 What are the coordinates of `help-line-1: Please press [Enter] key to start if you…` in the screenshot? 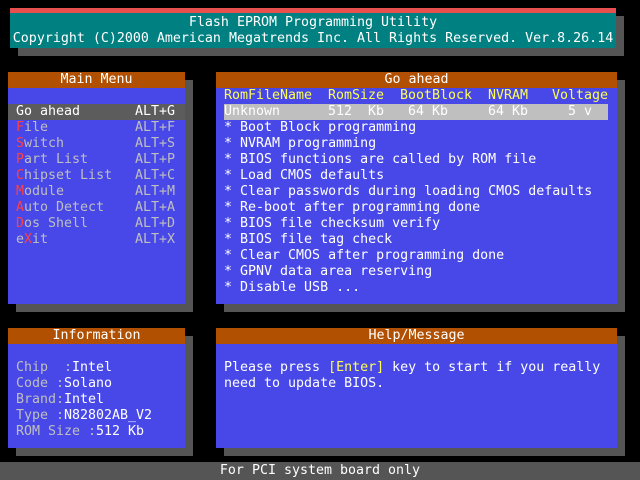 It's located at (412, 368).